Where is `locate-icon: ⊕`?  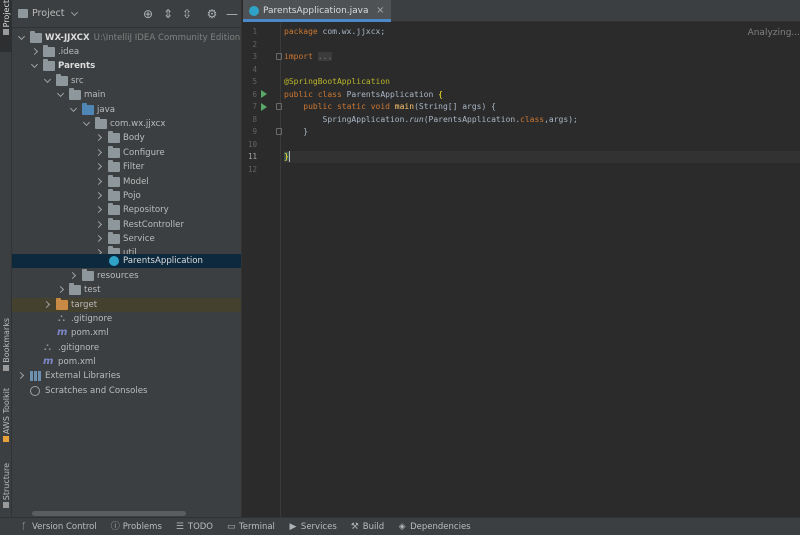
locate-icon: ⊕ is located at coordinates (148, 14).